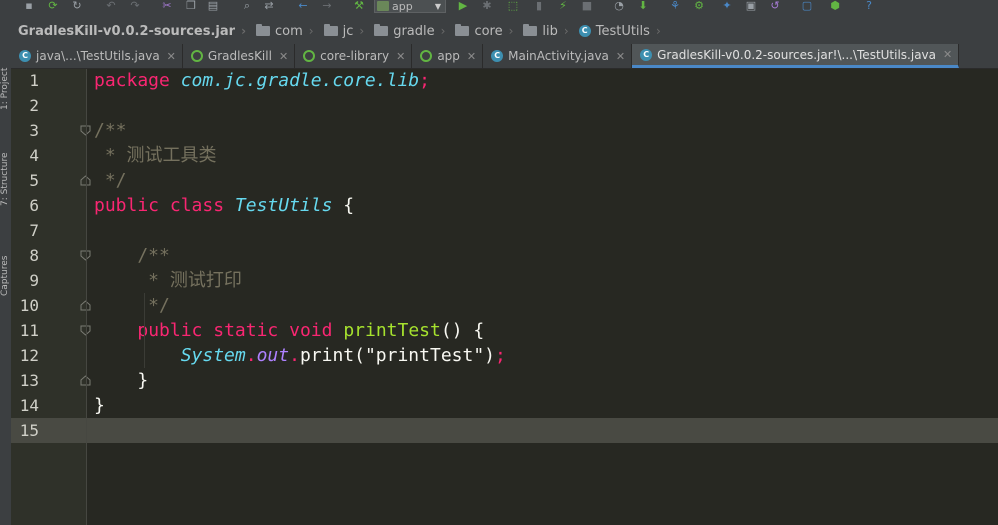 The image size is (998, 525). What do you see at coordinates (269, 6) in the screenshot?
I see `replace-icon: ⇄` at bounding box center [269, 6].